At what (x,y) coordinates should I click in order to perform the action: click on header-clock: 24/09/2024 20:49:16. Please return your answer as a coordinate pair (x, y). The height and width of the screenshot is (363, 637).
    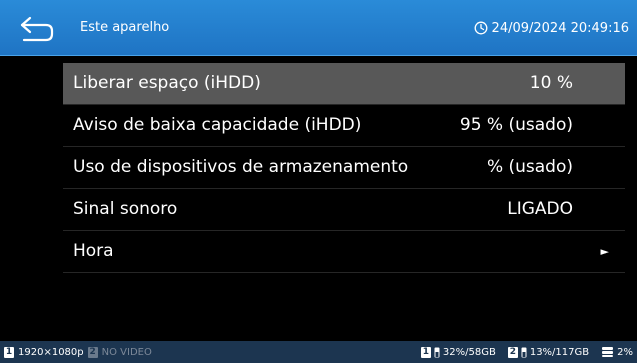
    Looking at the image, I should click on (551, 28).